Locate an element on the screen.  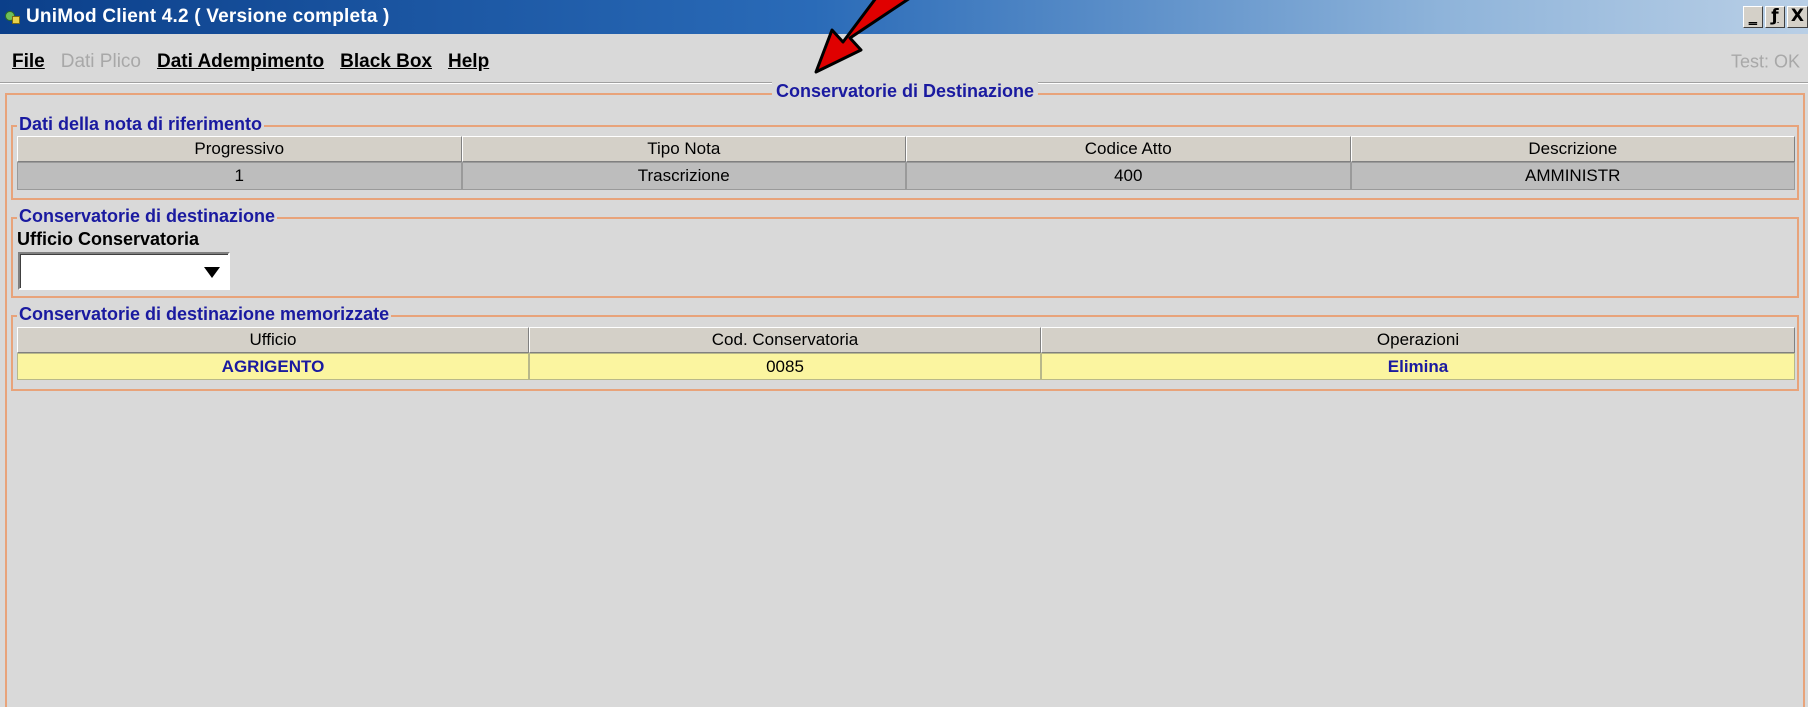
column-header: Tipo Nota is located at coordinates (683, 149).